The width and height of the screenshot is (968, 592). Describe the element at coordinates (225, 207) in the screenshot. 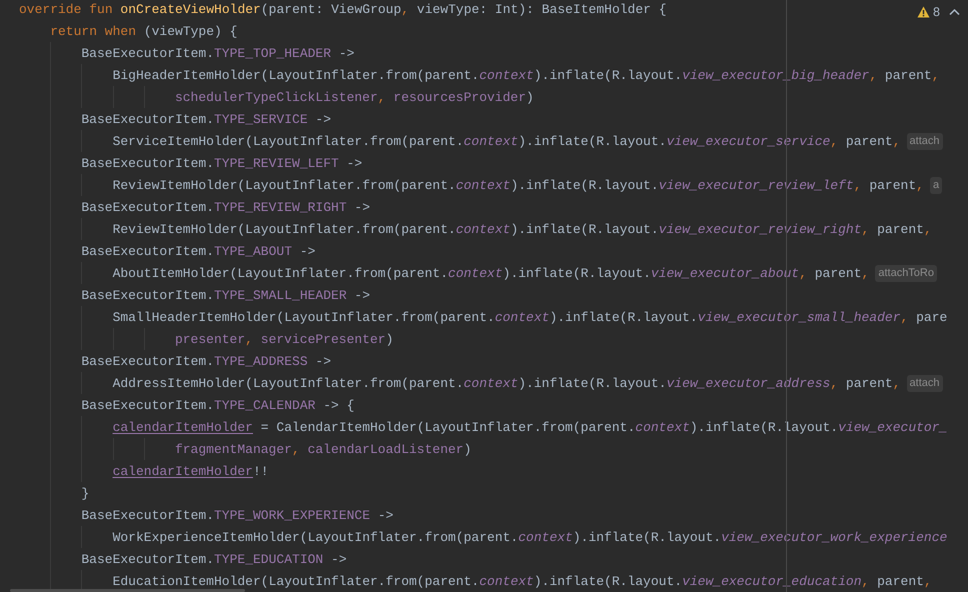

I see `code-line: BaseExecutorItem.TYPE_REVIEW_RIGHT ->` at that location.